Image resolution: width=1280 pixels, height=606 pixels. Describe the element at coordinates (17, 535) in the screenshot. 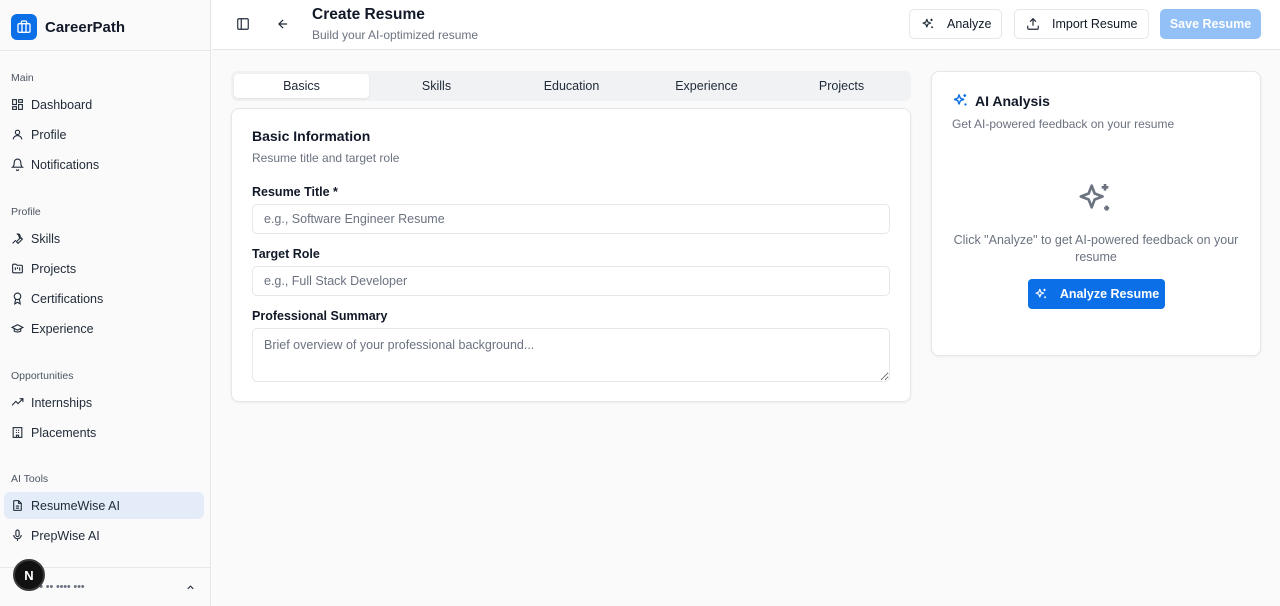

I see `mic-icon` at that location.